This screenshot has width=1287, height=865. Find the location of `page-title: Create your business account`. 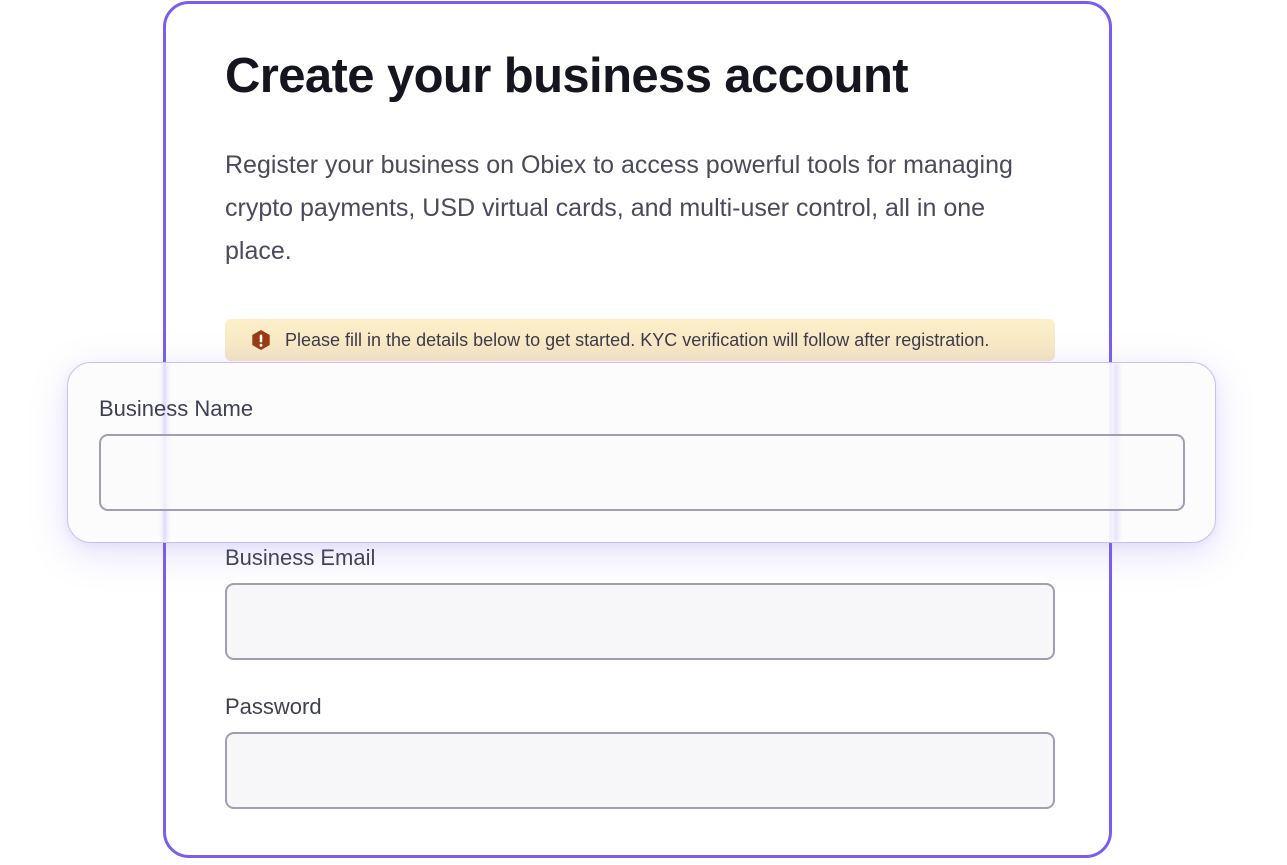

page-title: Create your business account is located at coordinates (567, 76).